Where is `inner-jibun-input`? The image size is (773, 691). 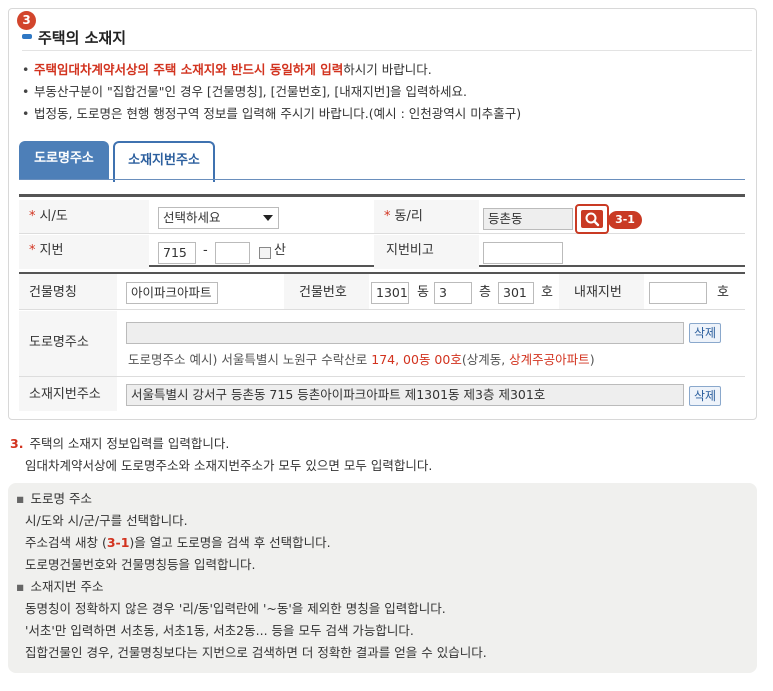 inner-jibun-input is located at coordinates (678, 293).